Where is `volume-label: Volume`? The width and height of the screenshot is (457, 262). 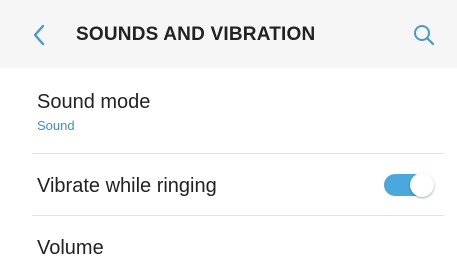
volume-label: Volume is located at coordinates (70, 248).